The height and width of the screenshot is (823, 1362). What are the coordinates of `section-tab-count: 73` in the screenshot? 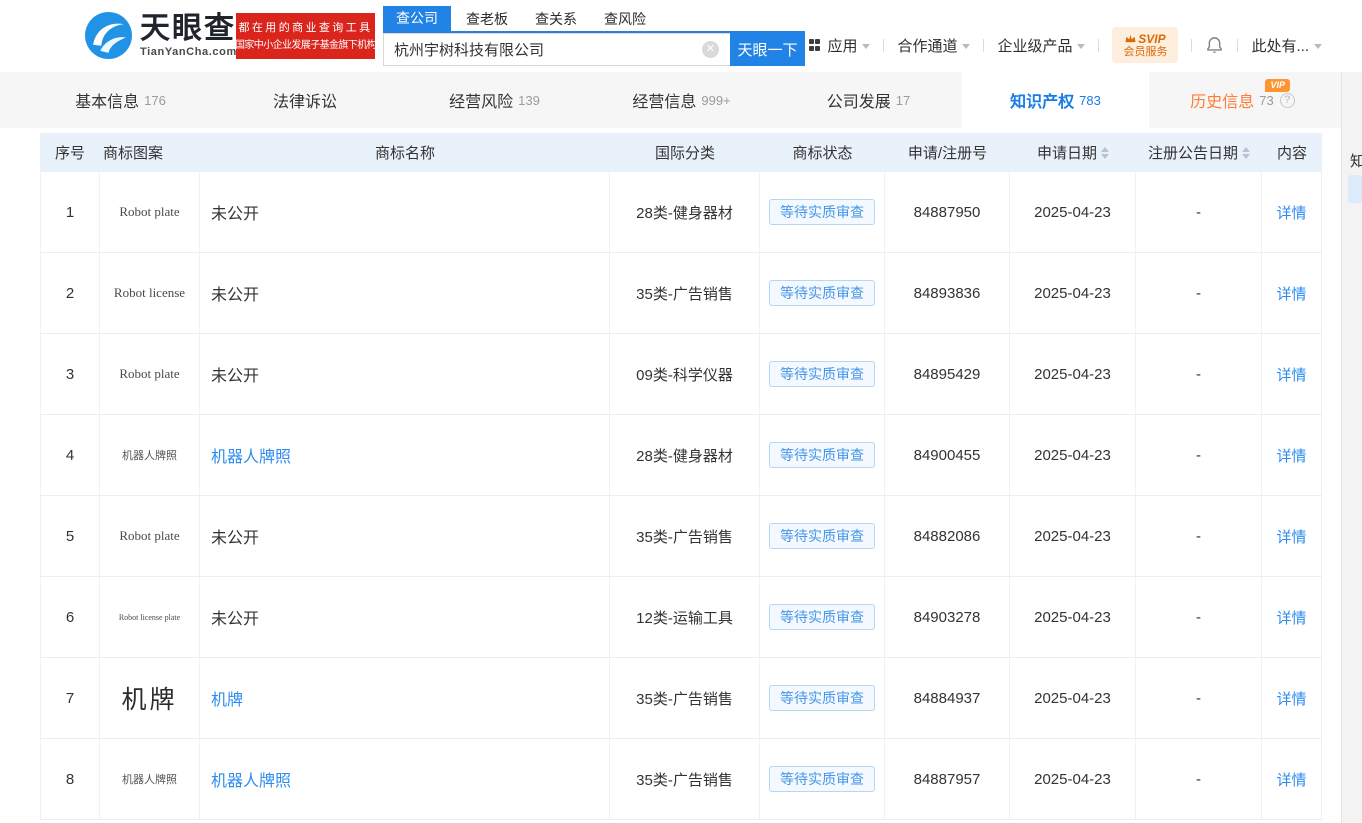 It's located at (1266, 100).